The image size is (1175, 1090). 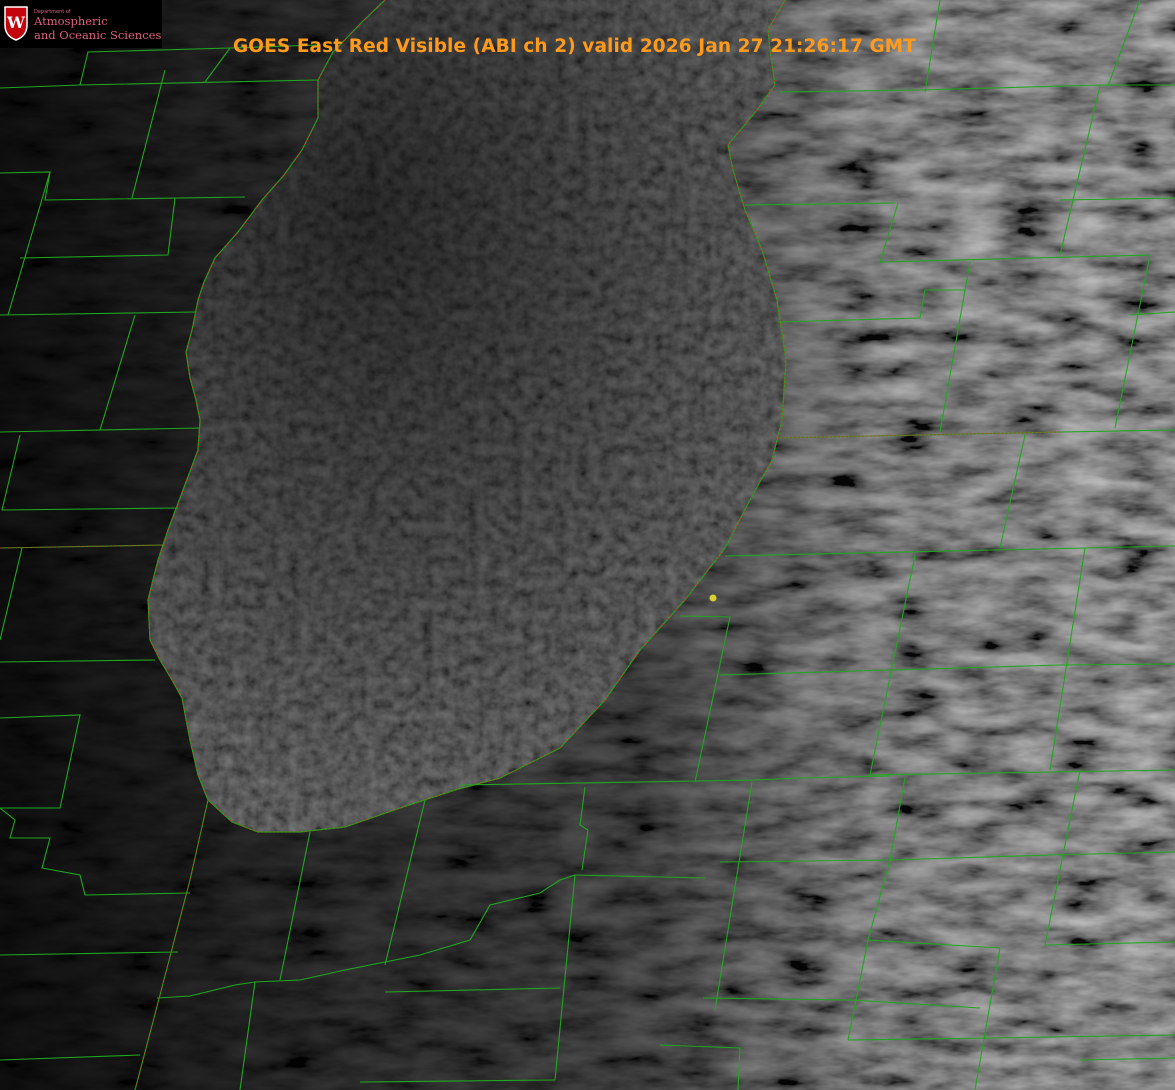 What do you see at coordinates (713, 598) in the screenshot?
I see `station-dot-icon` at bounding box center [713, 598].